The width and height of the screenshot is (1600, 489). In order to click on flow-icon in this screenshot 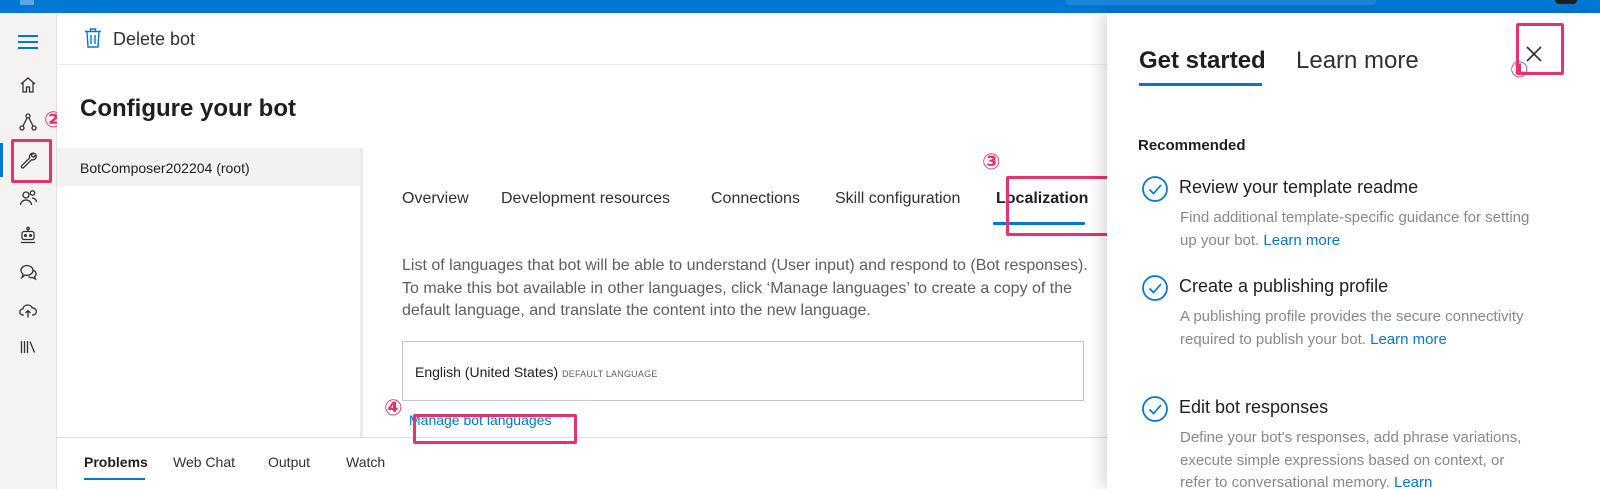, I will do `click(28, 122)`.